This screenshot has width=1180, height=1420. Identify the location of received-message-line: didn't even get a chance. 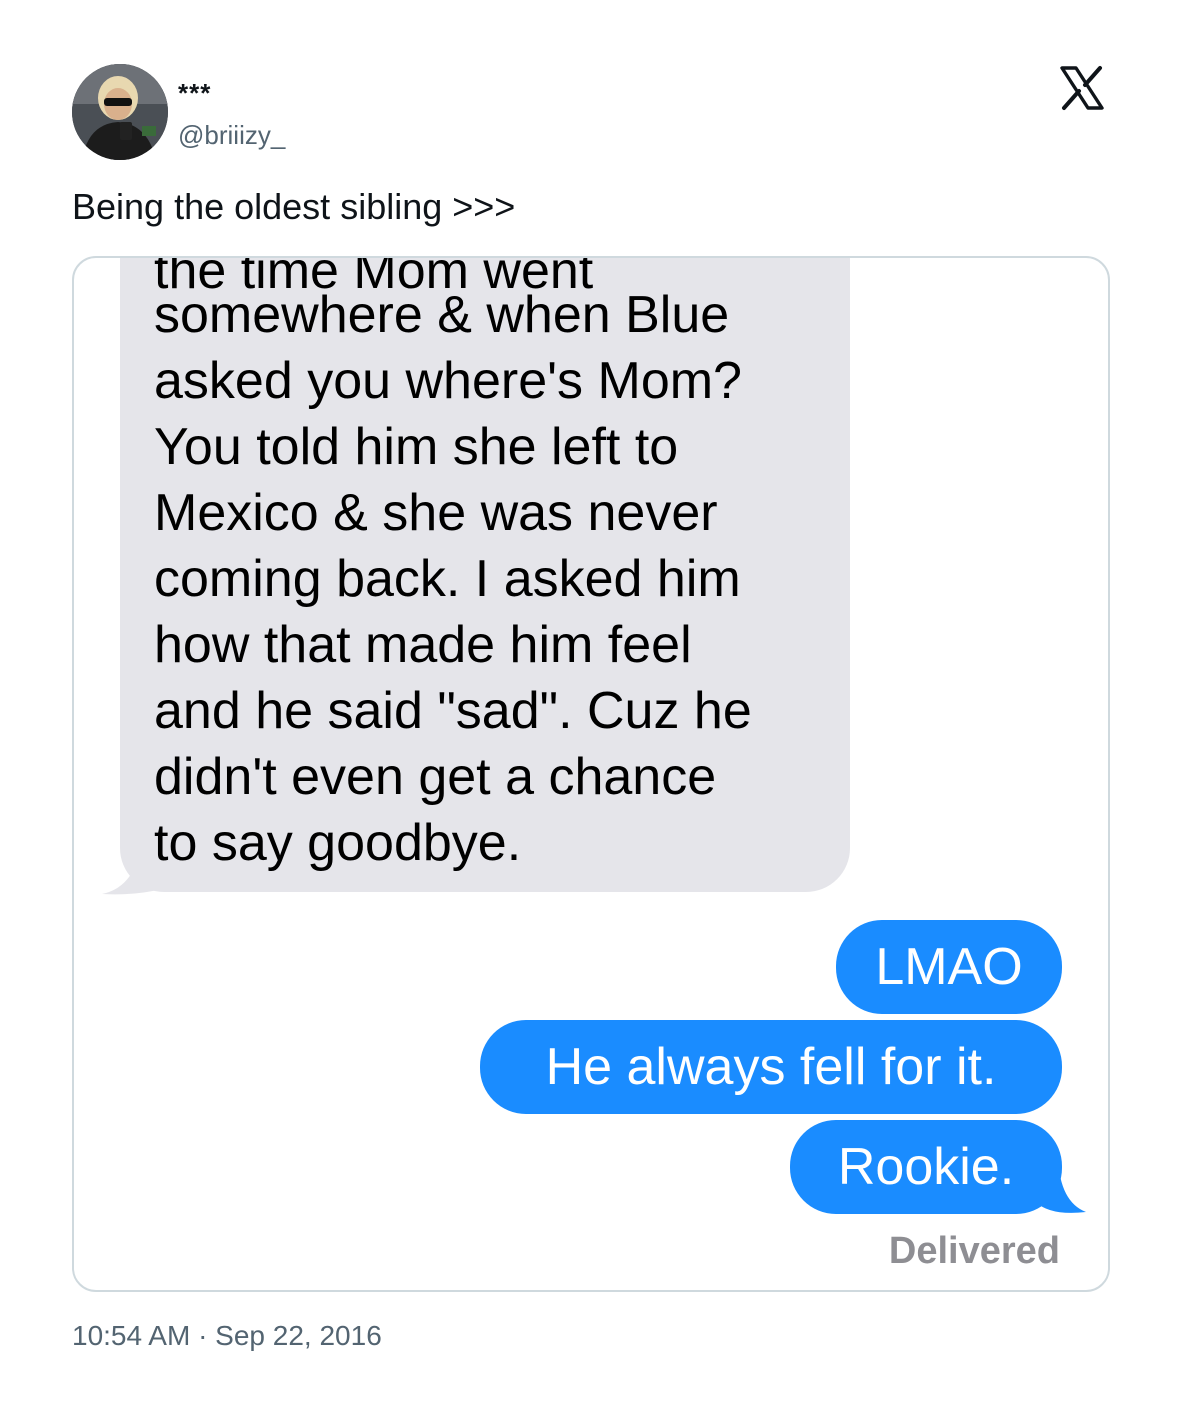
(435, 777).